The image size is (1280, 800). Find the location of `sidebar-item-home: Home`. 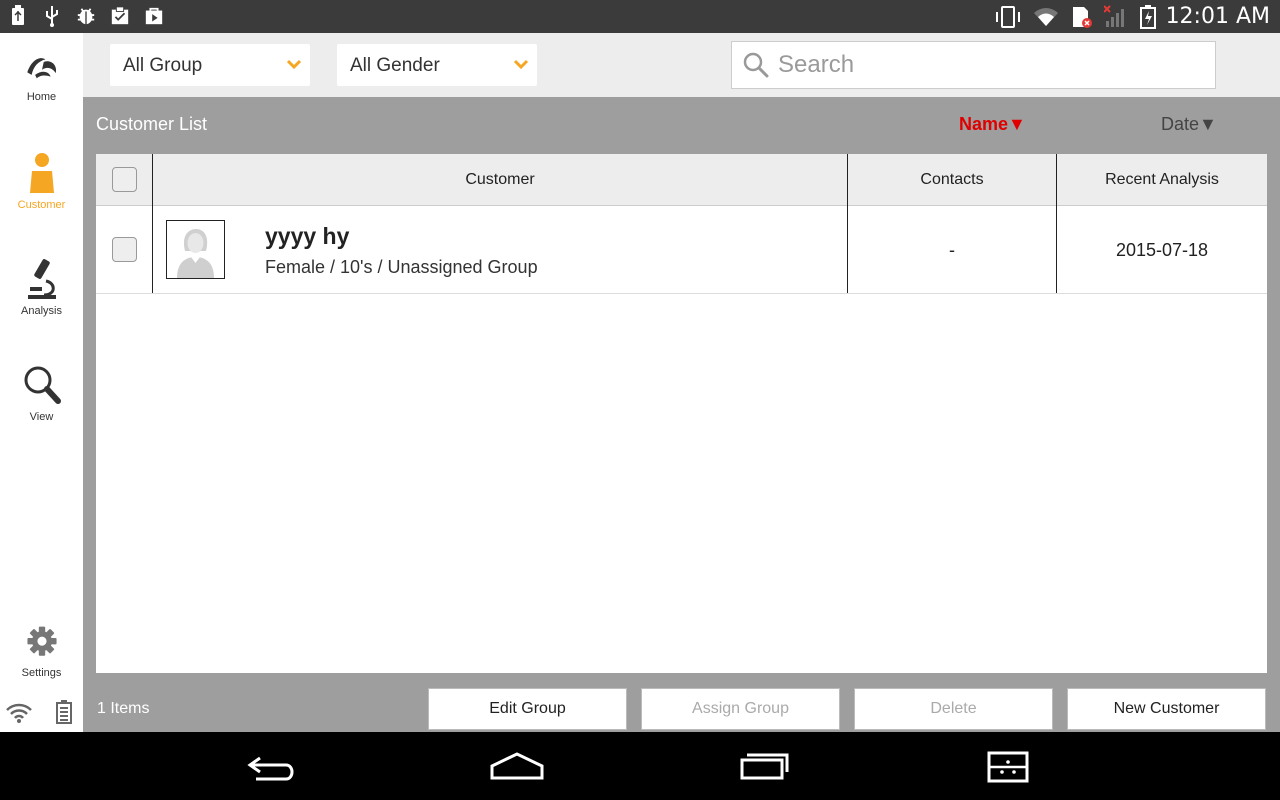

sidebar-item-home: Home is located at coordinates (41, 76).